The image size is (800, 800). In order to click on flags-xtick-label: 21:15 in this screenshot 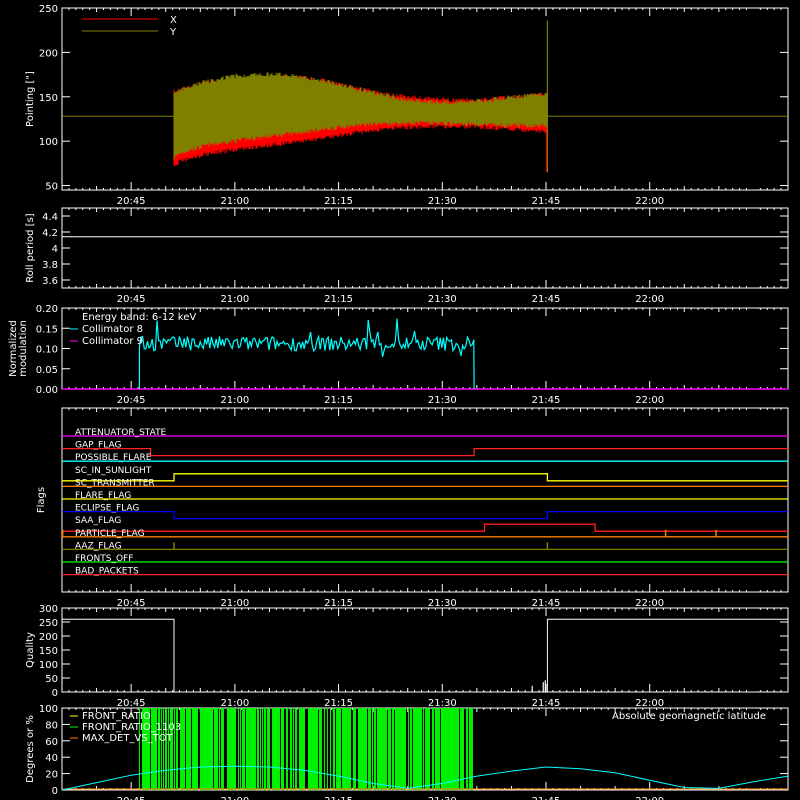, I will do `click(338, 603)`.